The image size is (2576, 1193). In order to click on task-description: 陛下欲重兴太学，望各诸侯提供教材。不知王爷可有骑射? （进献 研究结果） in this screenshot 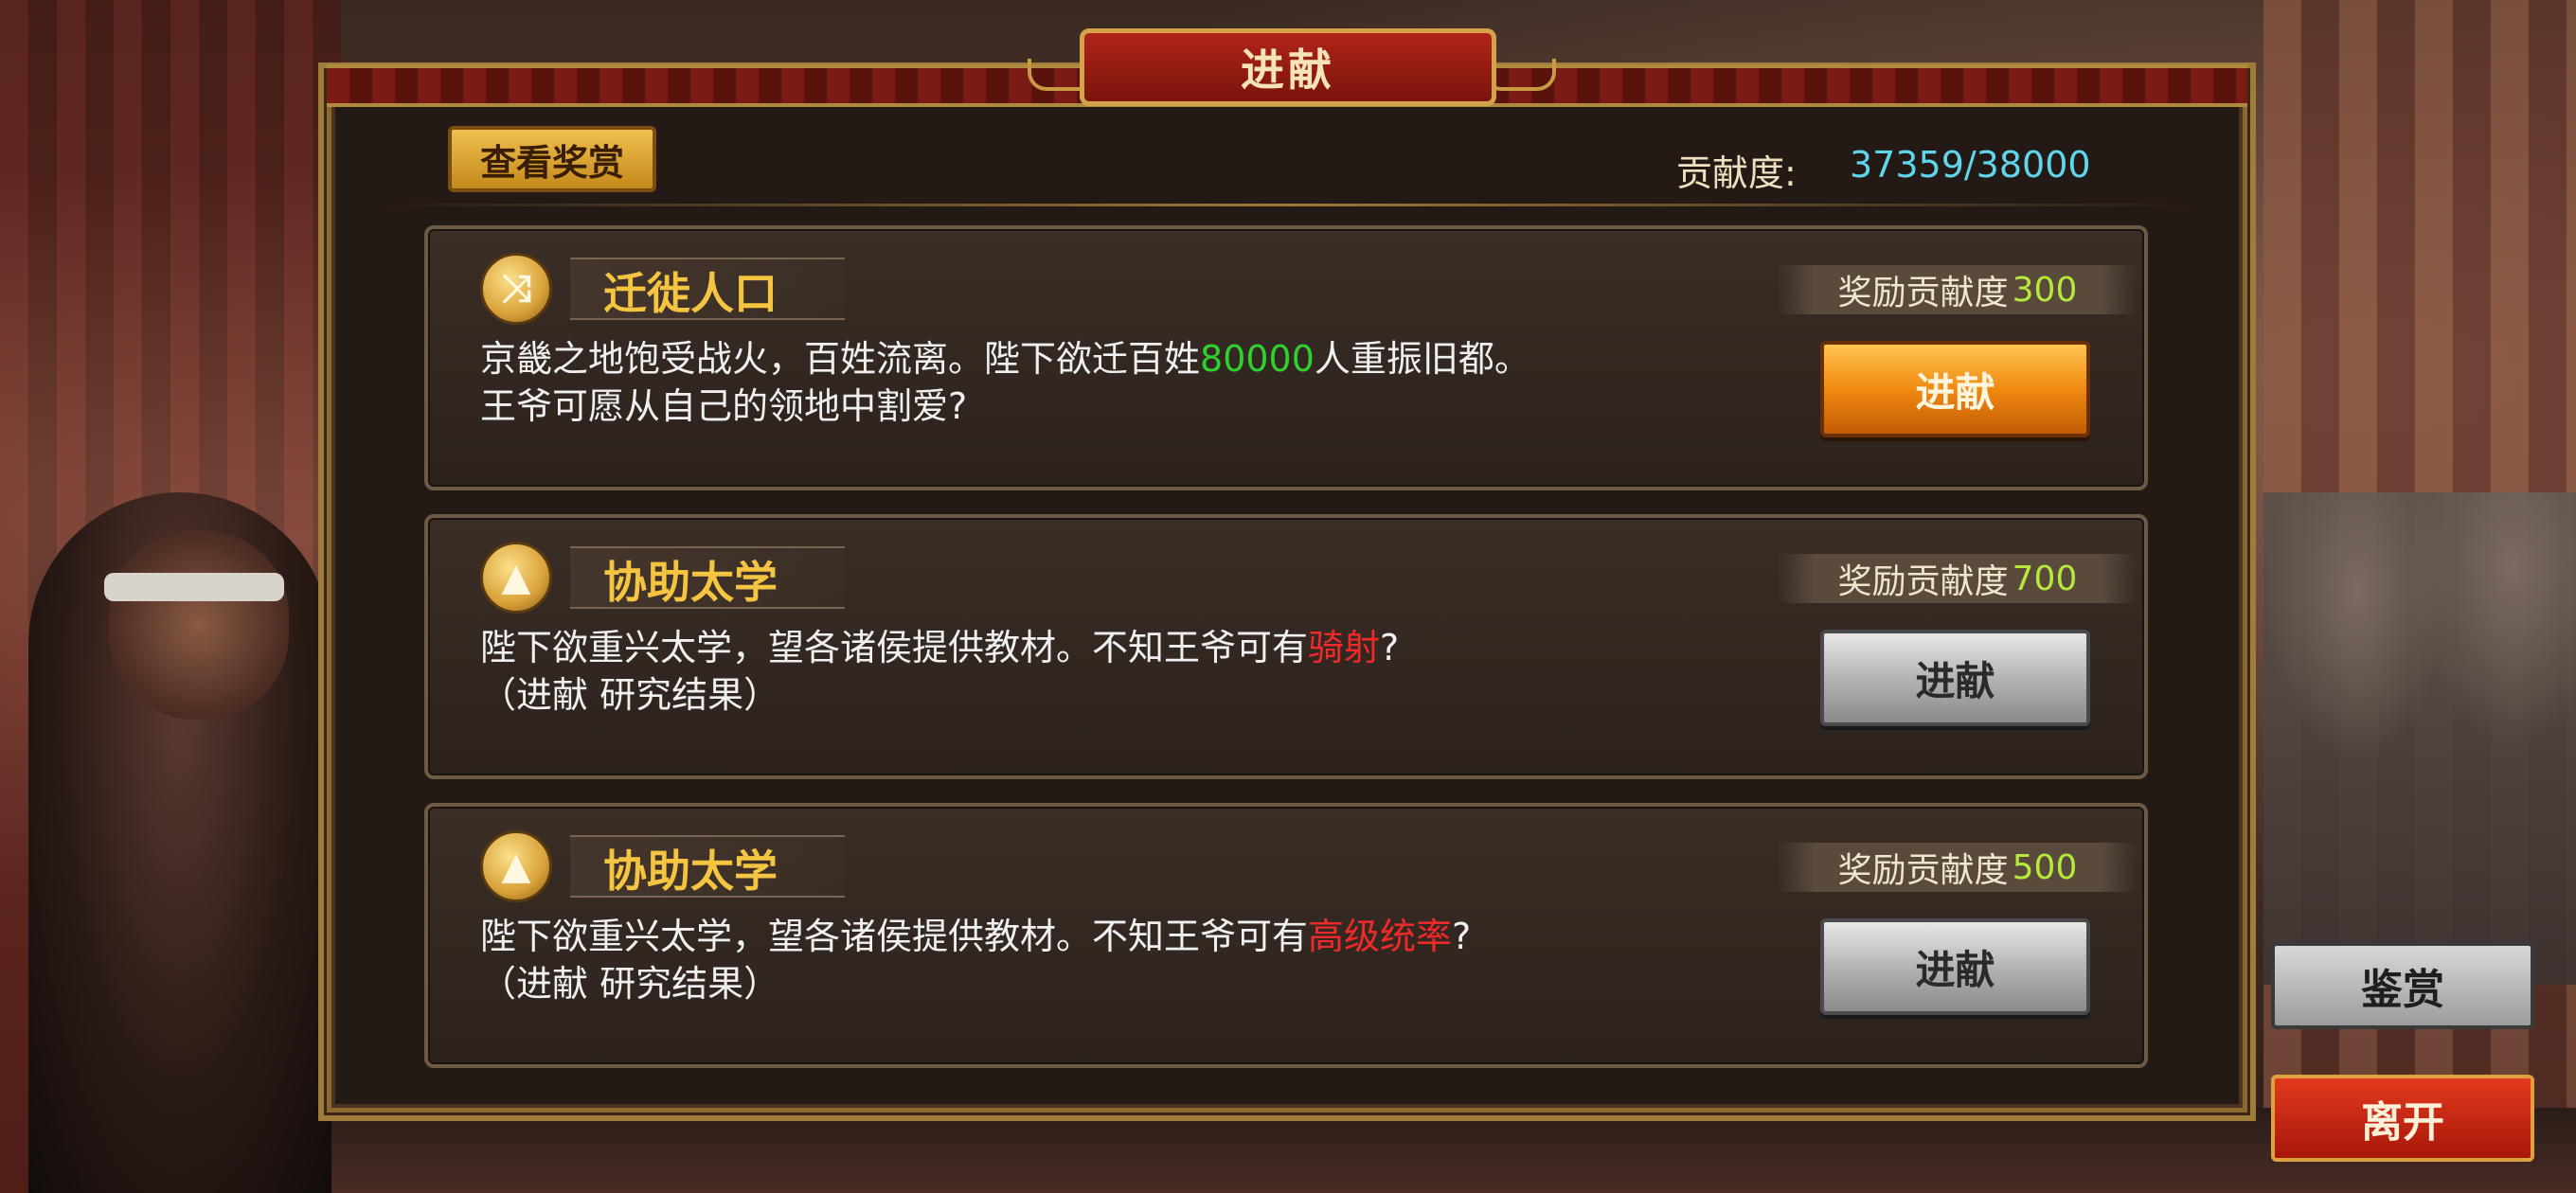, I will do `click(940, 671)`.